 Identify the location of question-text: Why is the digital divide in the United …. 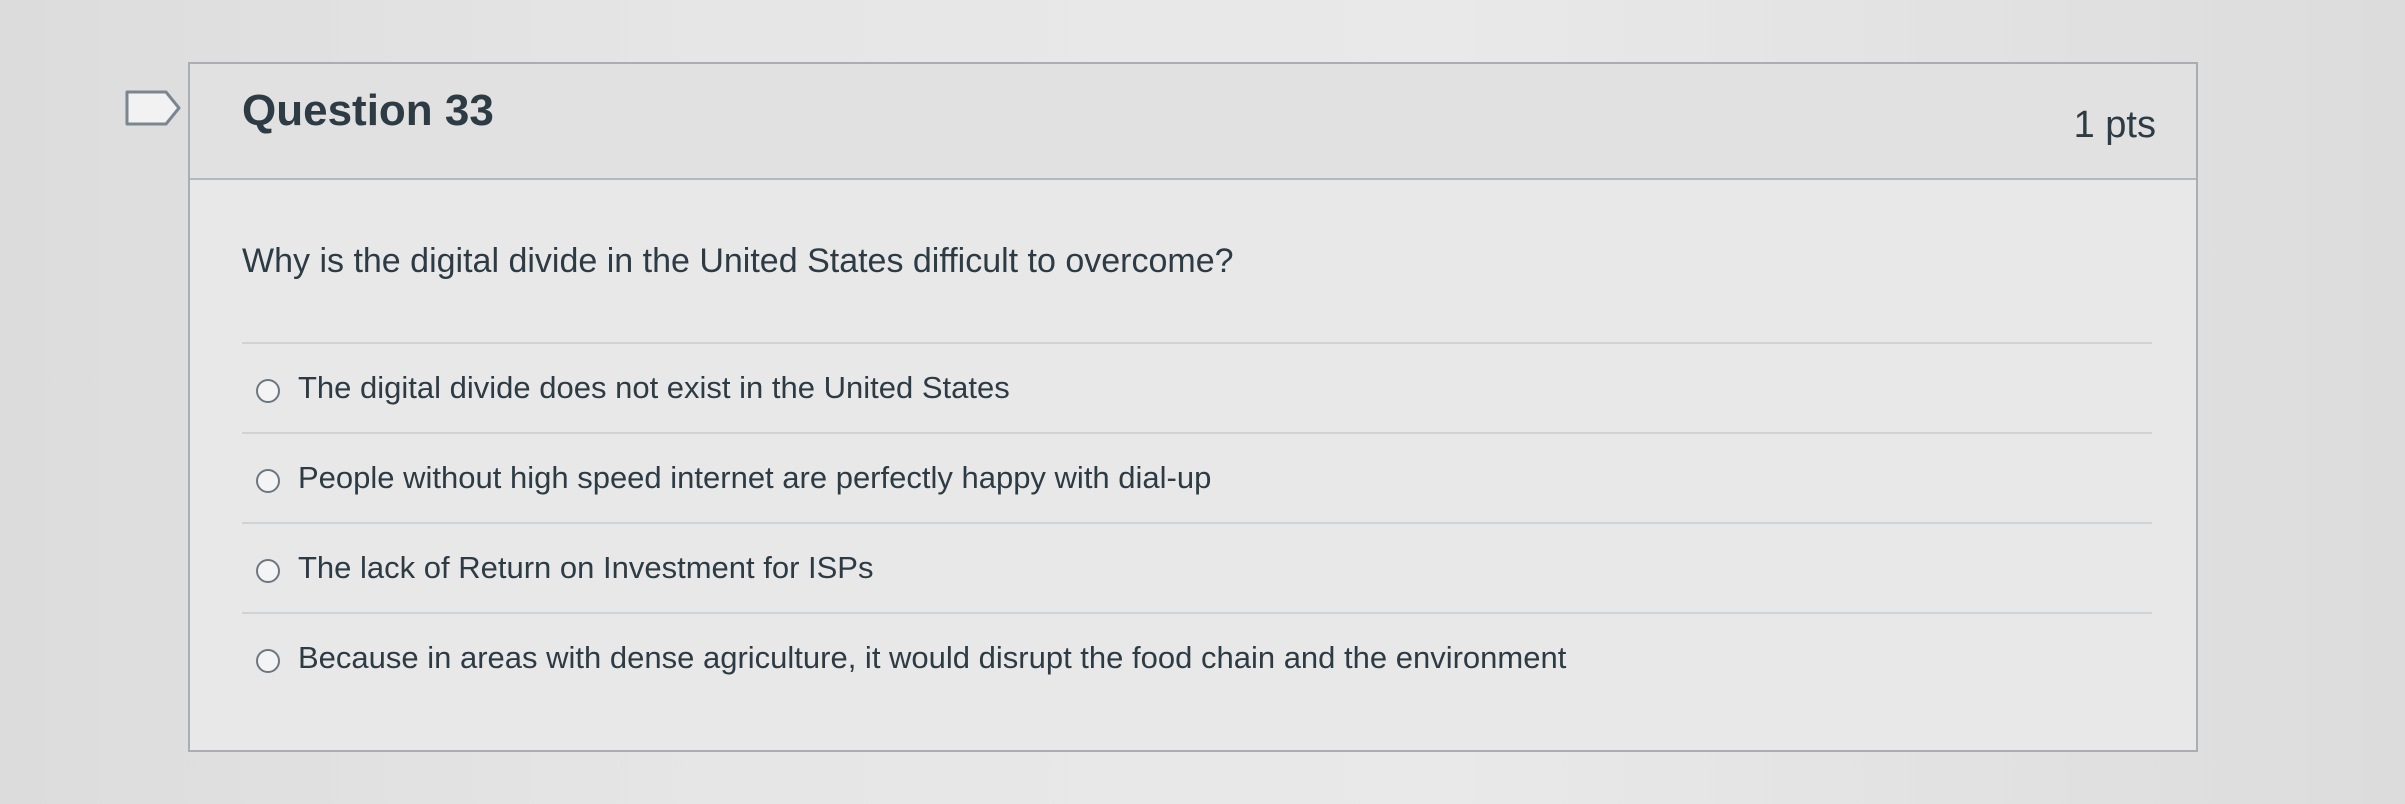
(738, 261).